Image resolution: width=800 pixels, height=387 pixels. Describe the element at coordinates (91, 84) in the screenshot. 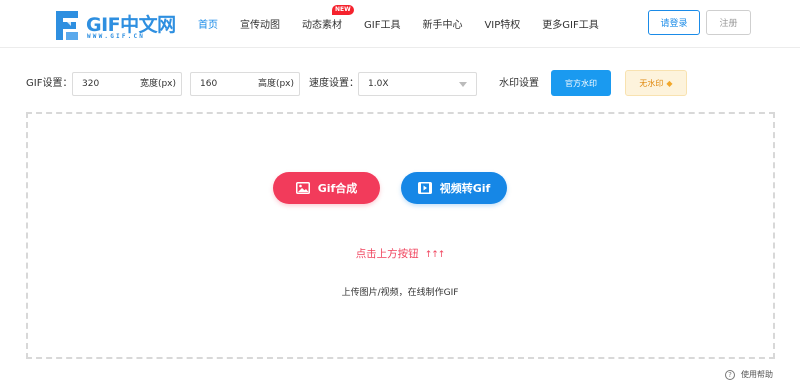

I see `width-value: 320` at that location.